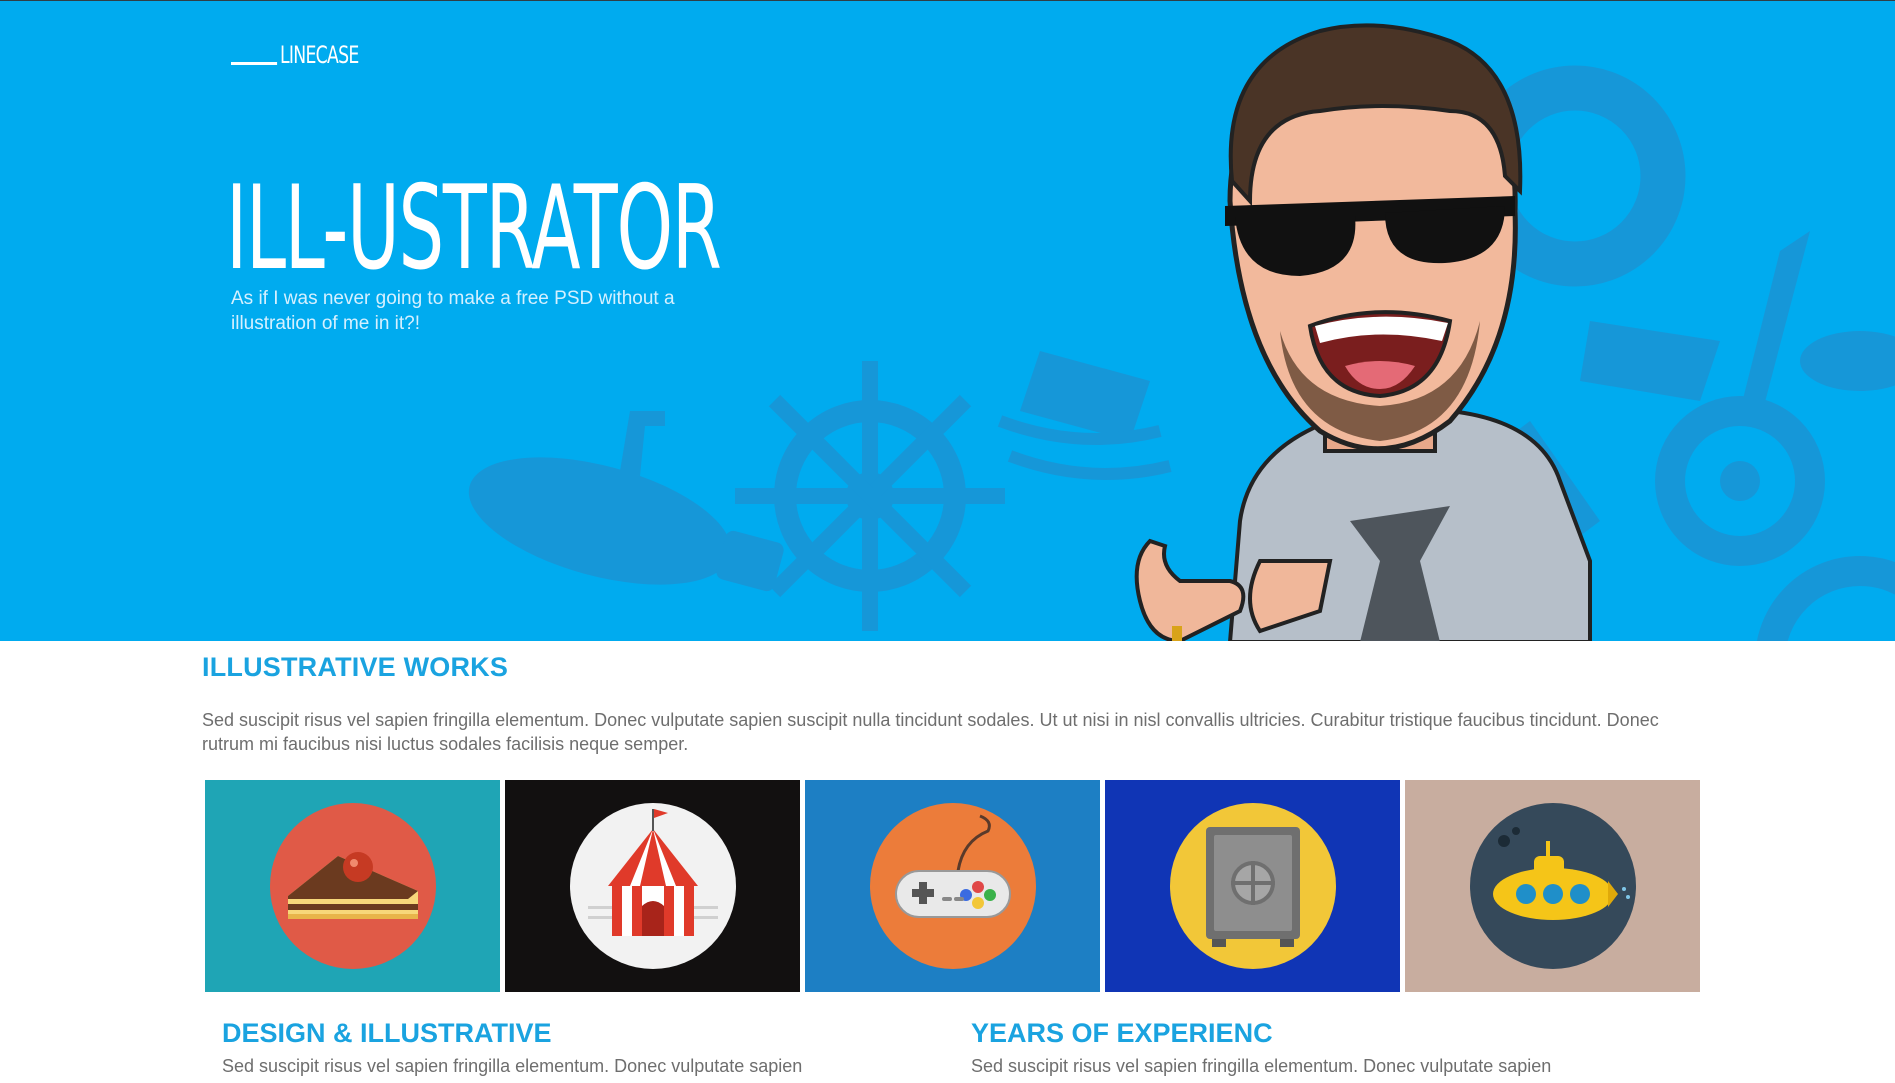 Image resolution: width=1895 pixels, height=1083 pixels. I want to click on work-tile-safe, so click(1252, 886).